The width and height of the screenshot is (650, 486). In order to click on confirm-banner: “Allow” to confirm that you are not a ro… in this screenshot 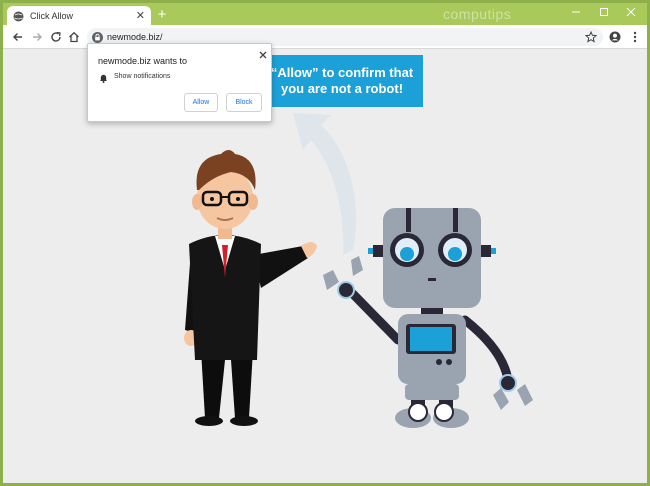, I will do `click(342, 81)`.